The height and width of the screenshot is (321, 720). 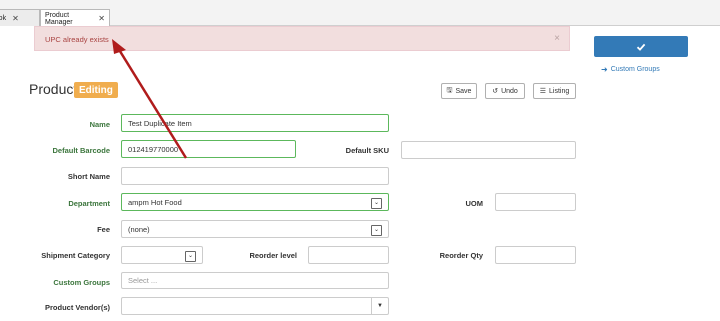 I want to click on annotation-arrow, so click(x=150, y=99).